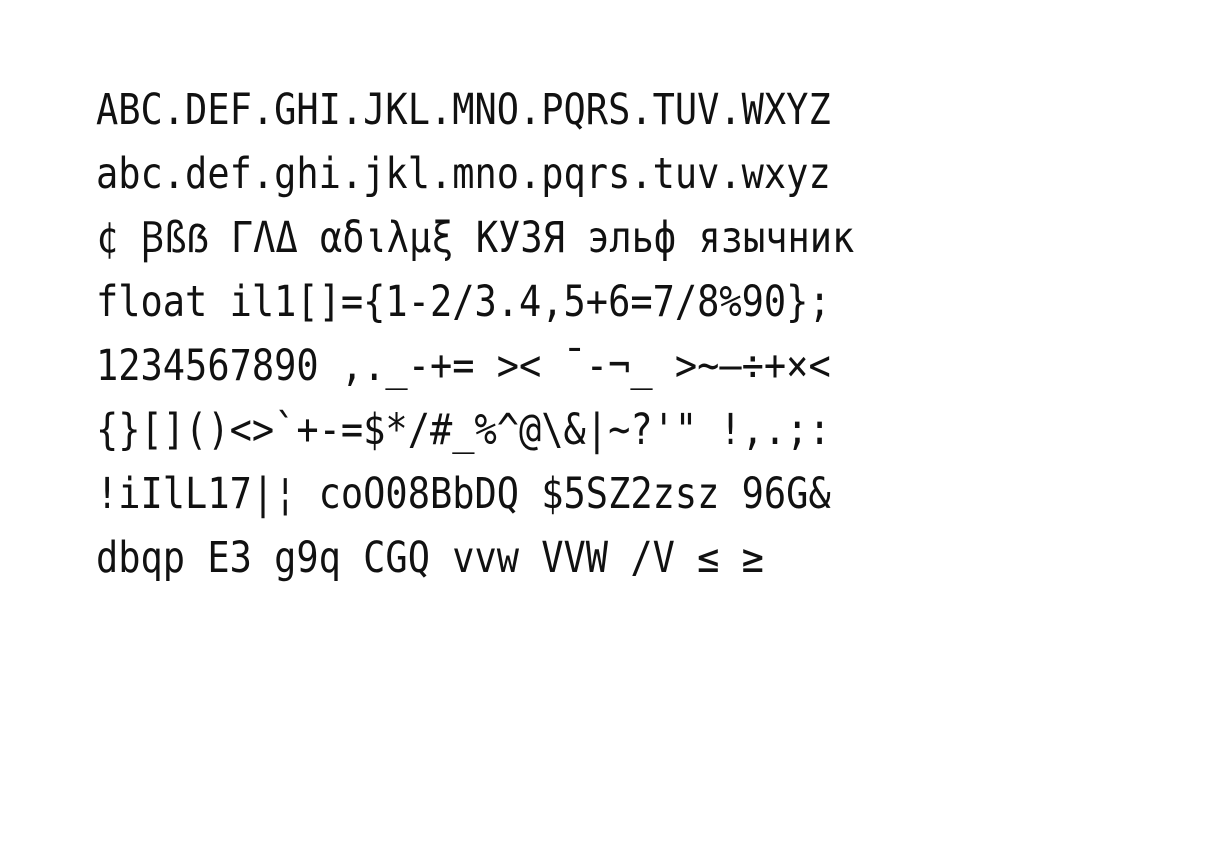  Describe the element at coordinates (475, 238) in the screenshot. I see `specimen-line-extended-glyphs: ¢ Ꞵßẞ ΓΛΔ αδιλμξ КУЗЯ эльф язычник` at that location.